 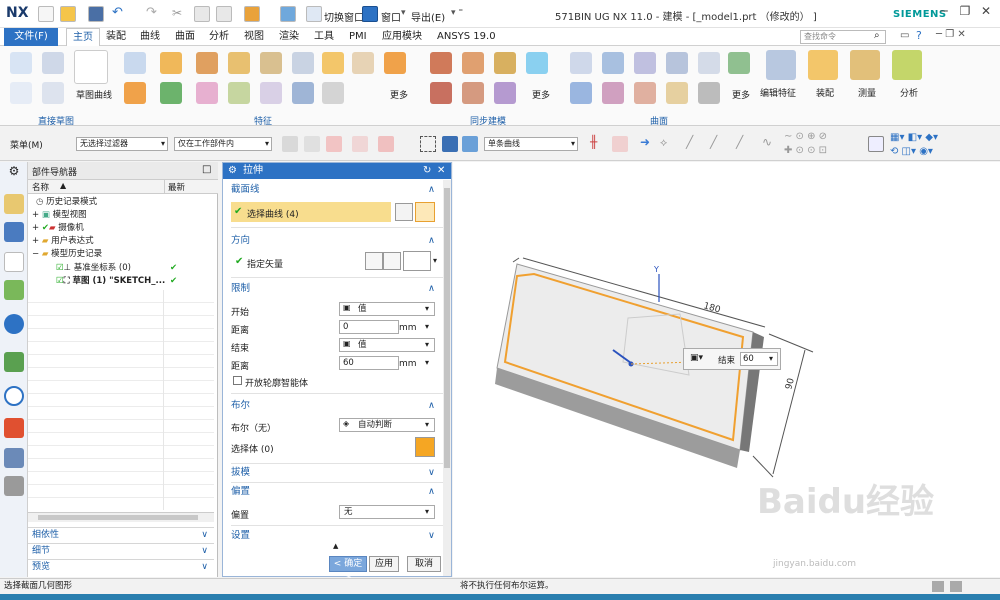 What do you see at coordinates (473, 63) in the screenshot?
I see `pull-face-icon` at bounding box center [473, 63].